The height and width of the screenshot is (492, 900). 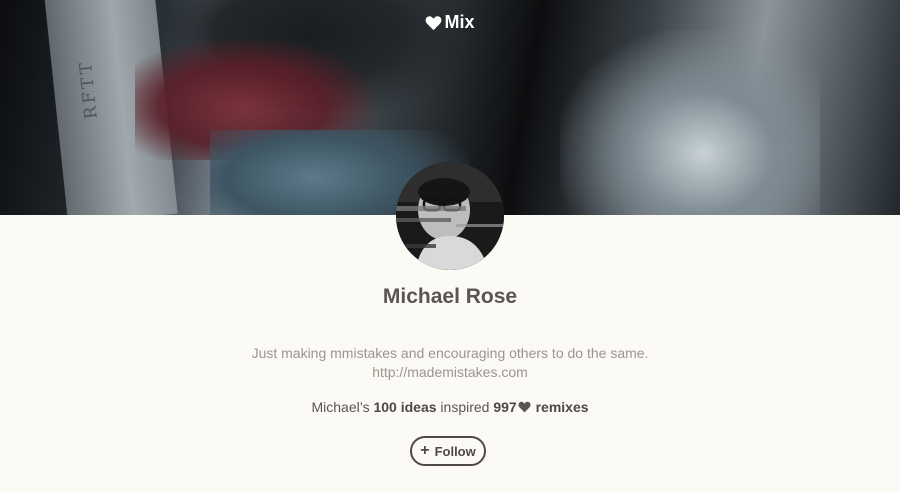 I want to click on profile-website-link: http://mademistakes.com, so click(x=450, y=372).